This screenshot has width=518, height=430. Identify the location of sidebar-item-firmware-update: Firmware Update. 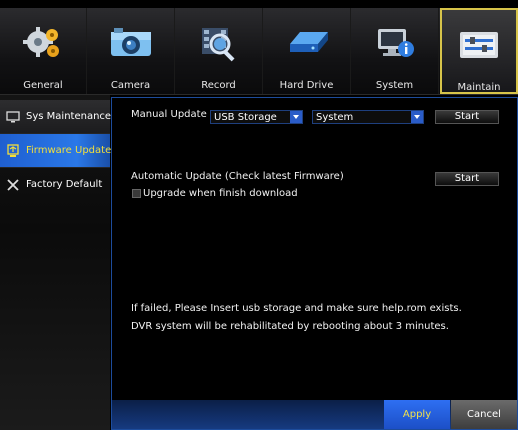
(56, 151).